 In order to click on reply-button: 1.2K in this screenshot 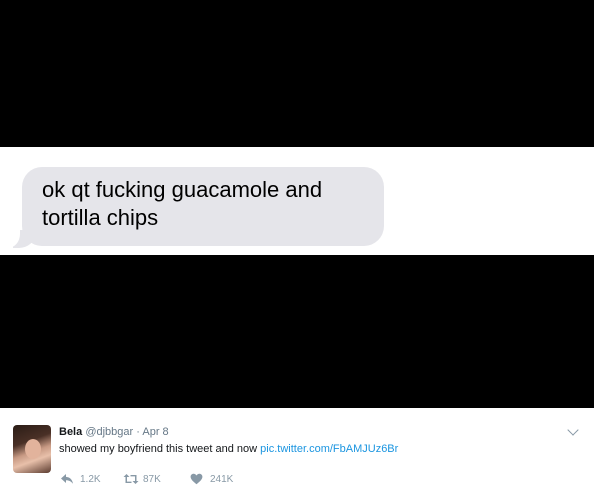, I will do `click(80, 479)`.